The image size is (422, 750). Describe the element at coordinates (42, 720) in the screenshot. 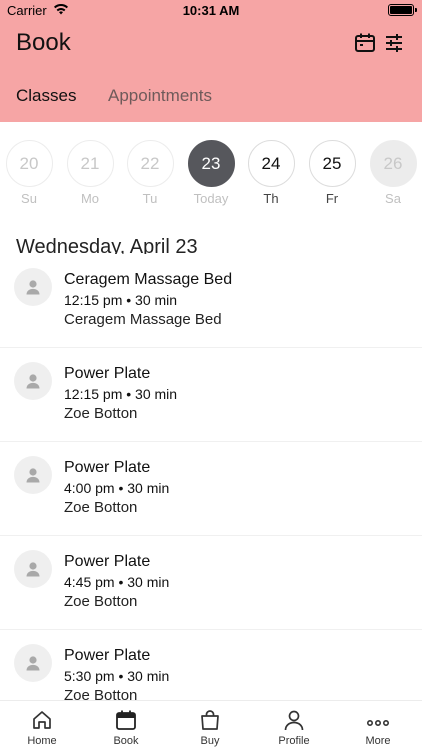

I see `home-icon` at that location.